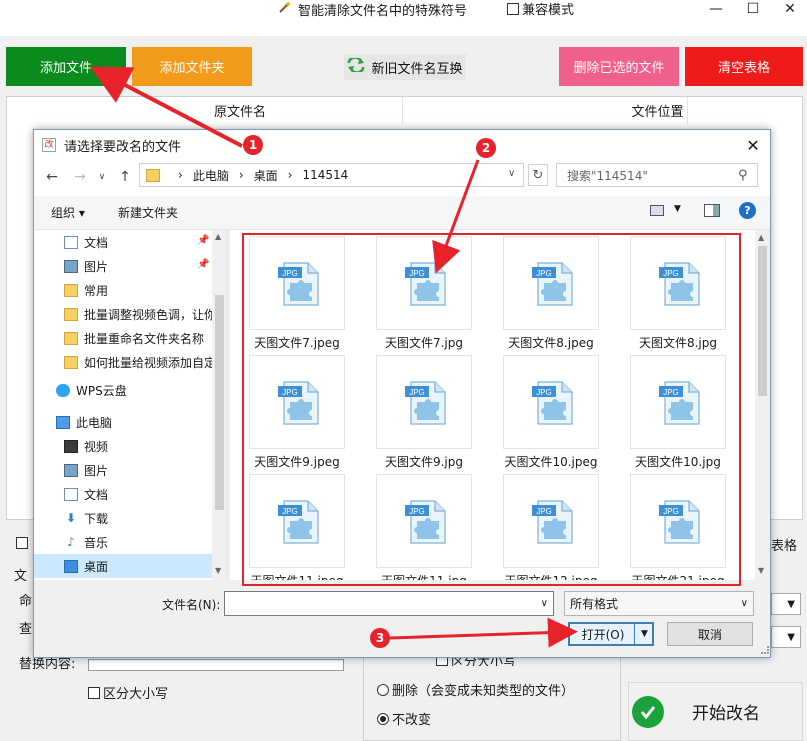  What do you see at coordinates (216, 665) in the screenshot?
I see `replace-input` at bounding box center [216, 665].